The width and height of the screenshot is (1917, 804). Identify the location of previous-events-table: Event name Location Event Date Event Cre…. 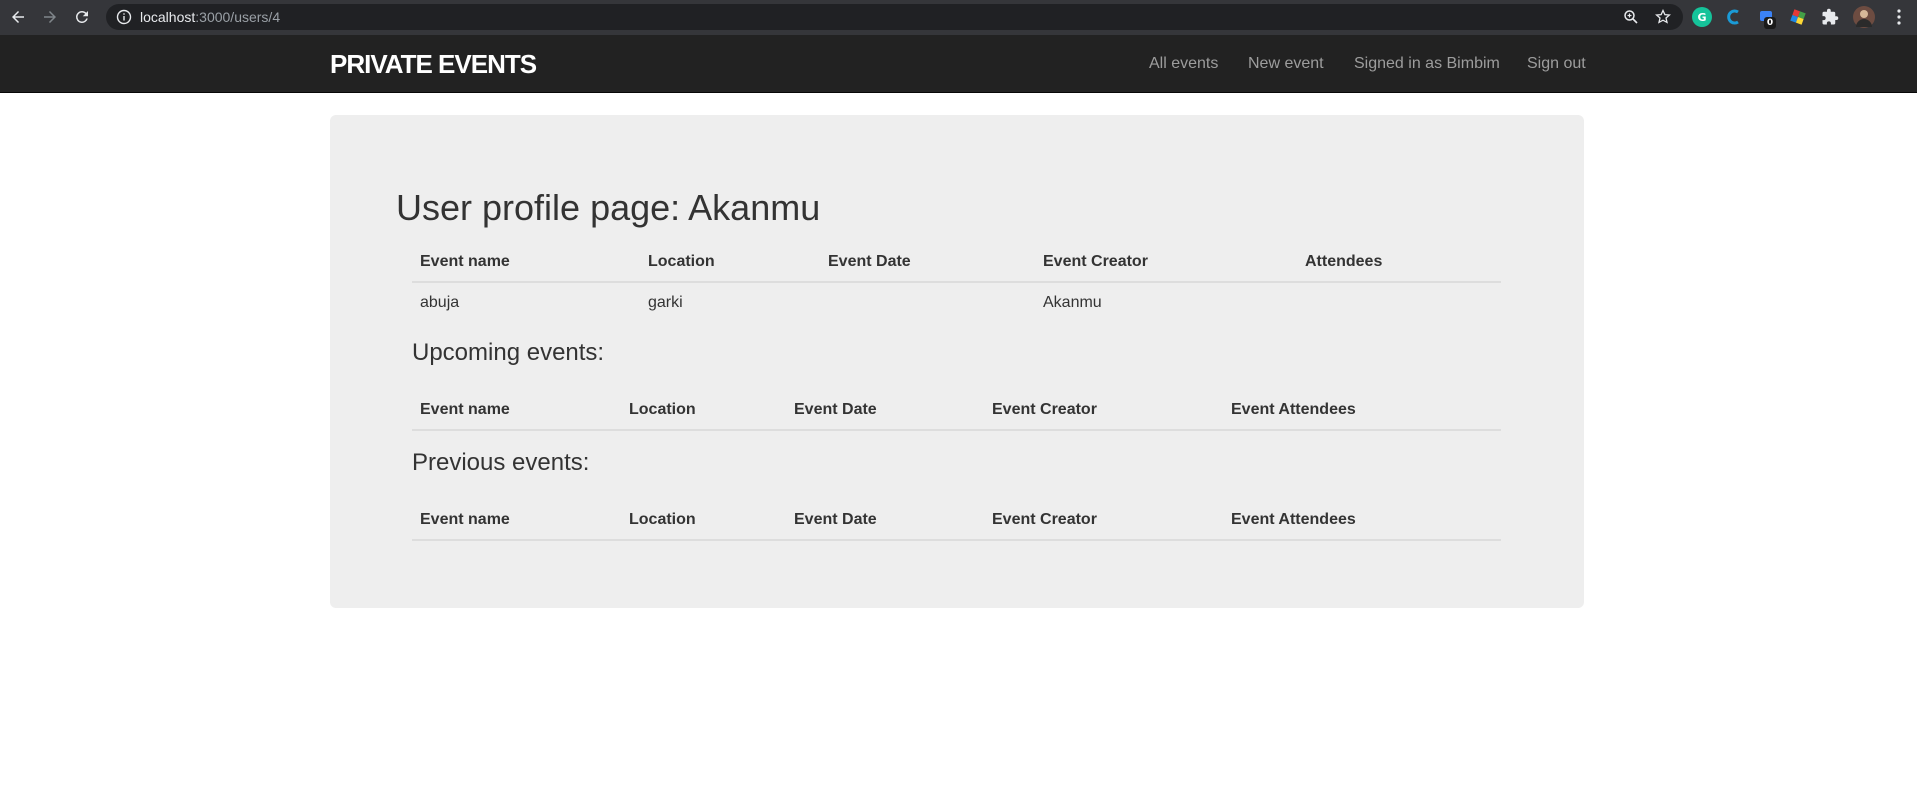
(956, 522).